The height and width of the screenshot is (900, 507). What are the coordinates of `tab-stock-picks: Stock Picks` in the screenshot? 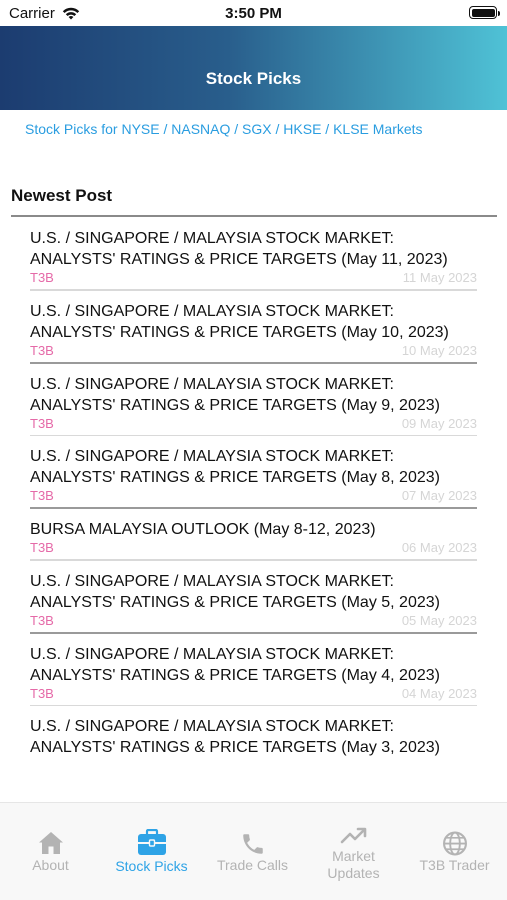 It's located at (151, 851).